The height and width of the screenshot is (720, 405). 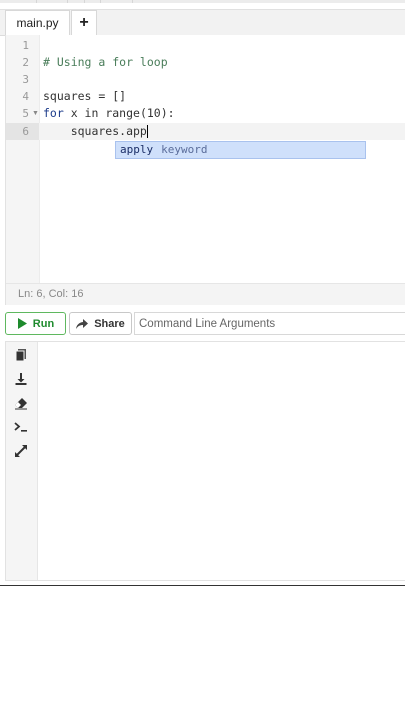 I want to click on line-number: 1, so click(x=25, y=45).